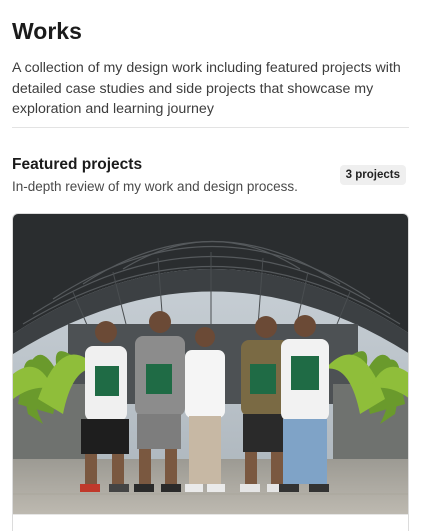 This screenshot has height=531, width=421. I want to click on page-title: Works, so click(47, 31).